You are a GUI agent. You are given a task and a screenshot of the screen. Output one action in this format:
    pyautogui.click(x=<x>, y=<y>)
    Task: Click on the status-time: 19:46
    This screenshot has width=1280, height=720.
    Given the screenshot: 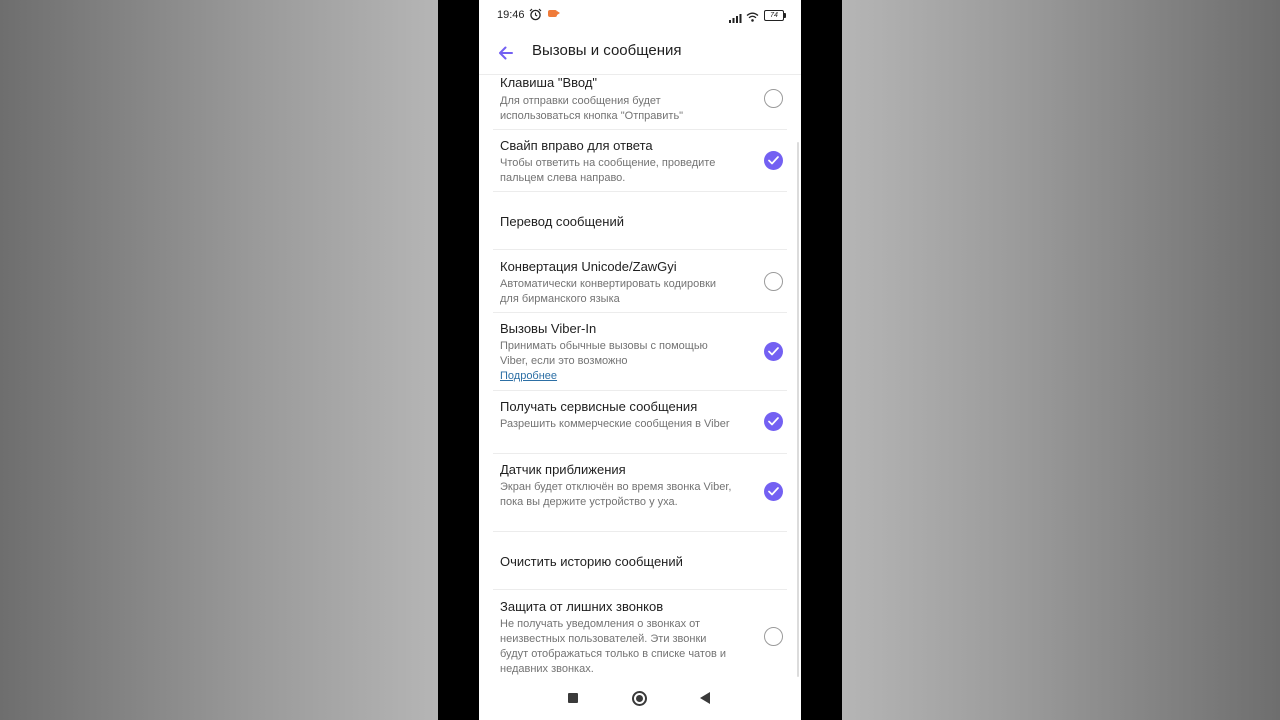 What is the action you would take?
    pyautogui.click(x=511, y=15)
    